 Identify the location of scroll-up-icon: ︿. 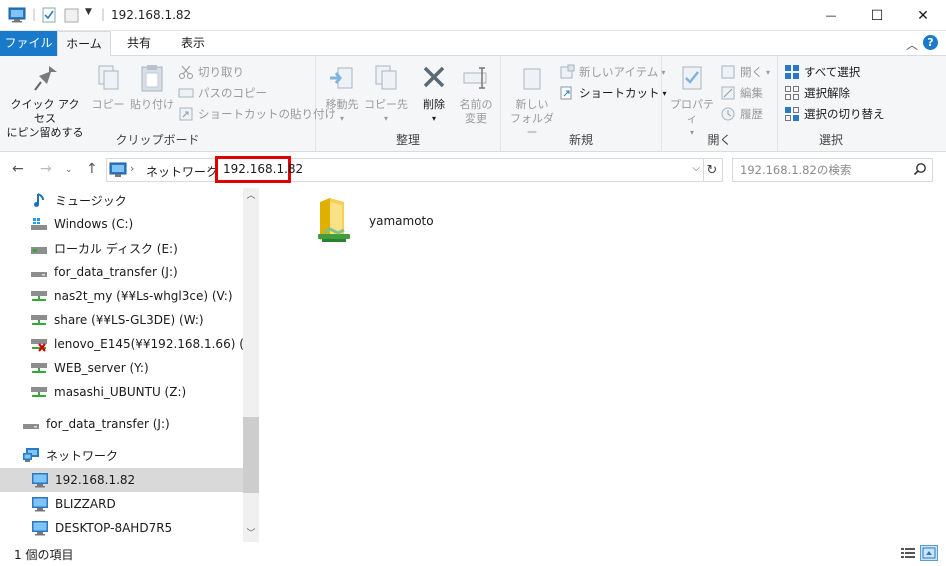
(251, 196).